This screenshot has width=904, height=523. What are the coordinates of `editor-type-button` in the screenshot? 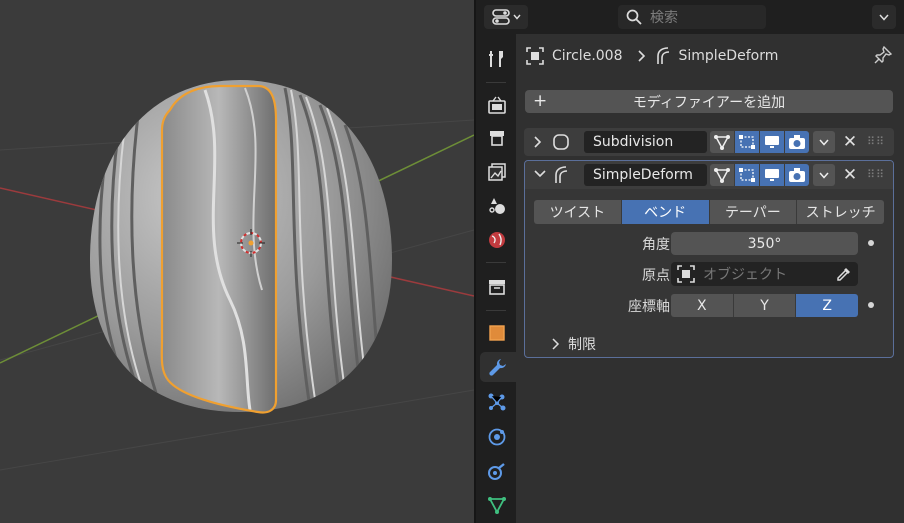 It's located at (506, 17).